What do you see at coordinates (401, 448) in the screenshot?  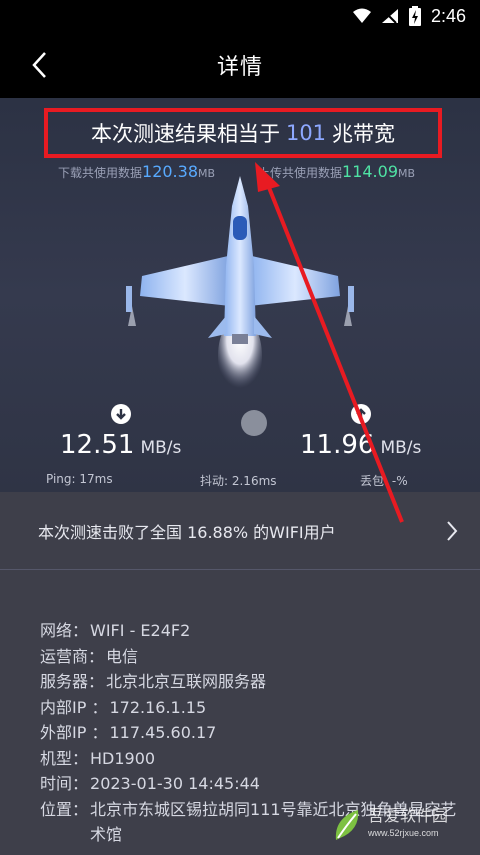 I see `upload-speed-unit: MB/s` at bounding box center [401, 448].